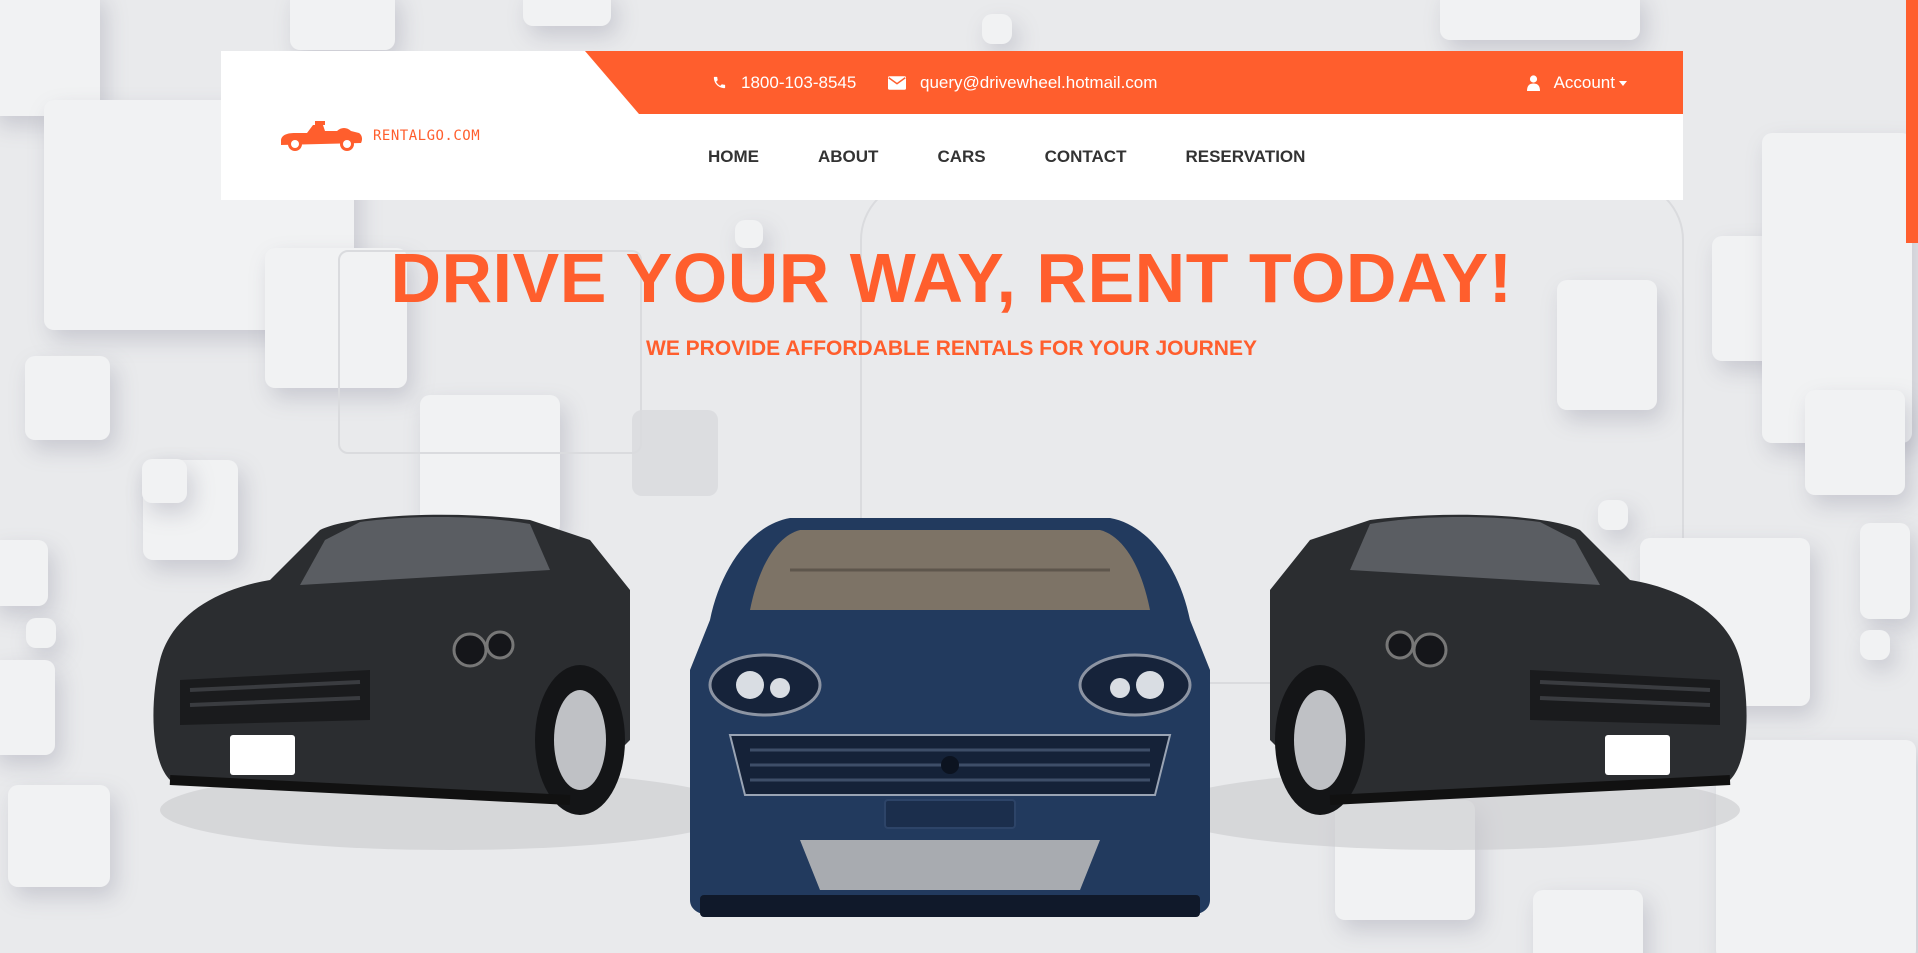 This screenshot has width=1918, height=953. I want to click on center-car-image, so click(950, 717).